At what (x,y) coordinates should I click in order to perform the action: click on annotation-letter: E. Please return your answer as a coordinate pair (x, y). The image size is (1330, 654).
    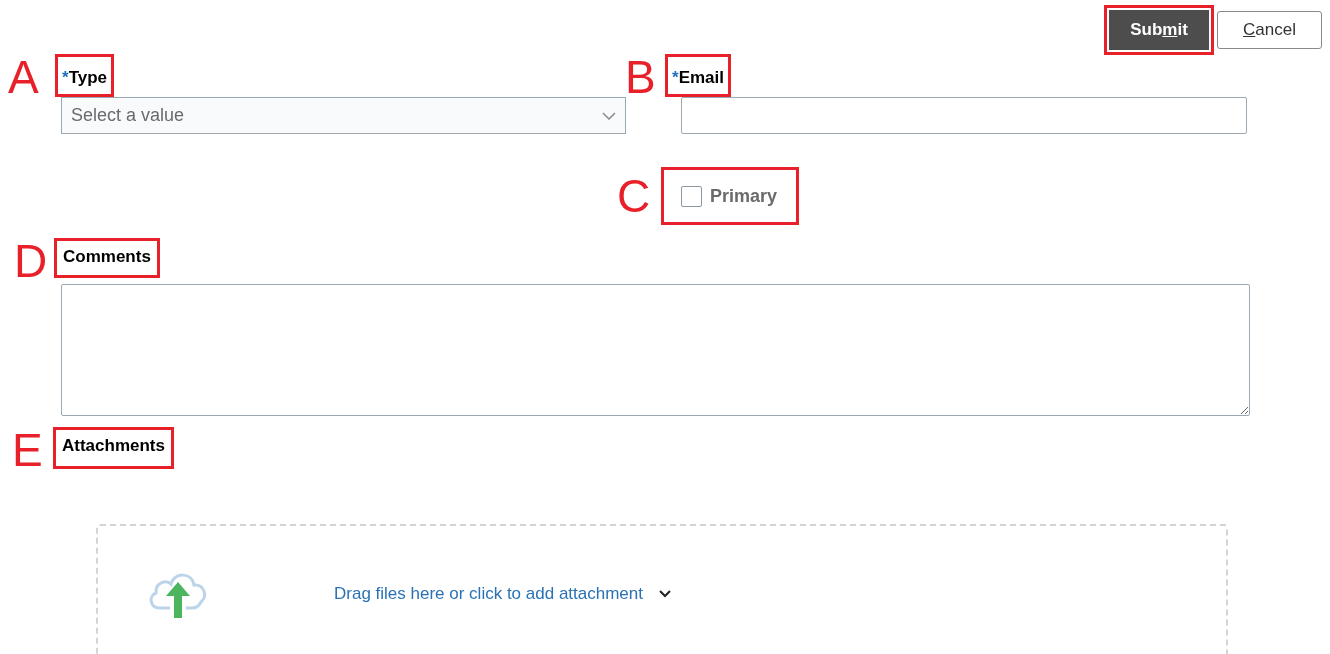
    Looking at the image, I should click on (27, 450).